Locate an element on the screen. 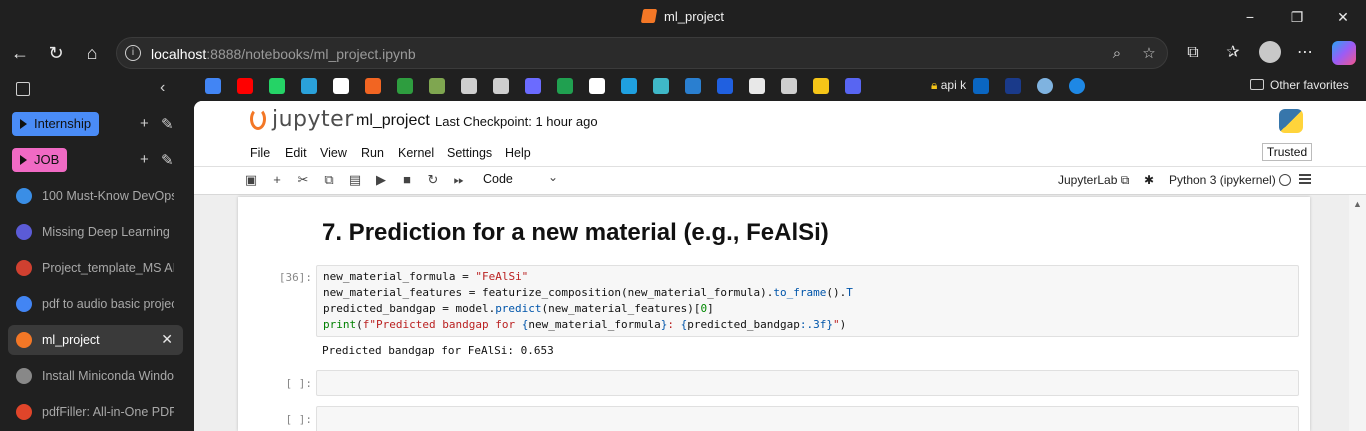  run-icon: ▶ is located at coordinates (381, 180).